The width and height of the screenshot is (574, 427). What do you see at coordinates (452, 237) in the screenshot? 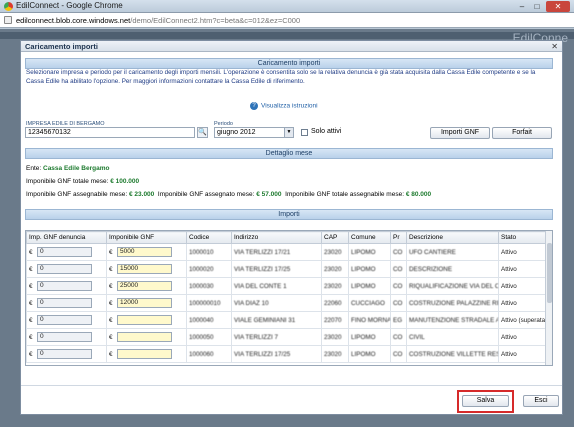
I see `col-header: Descrizione` at bounding box center [452, 237].